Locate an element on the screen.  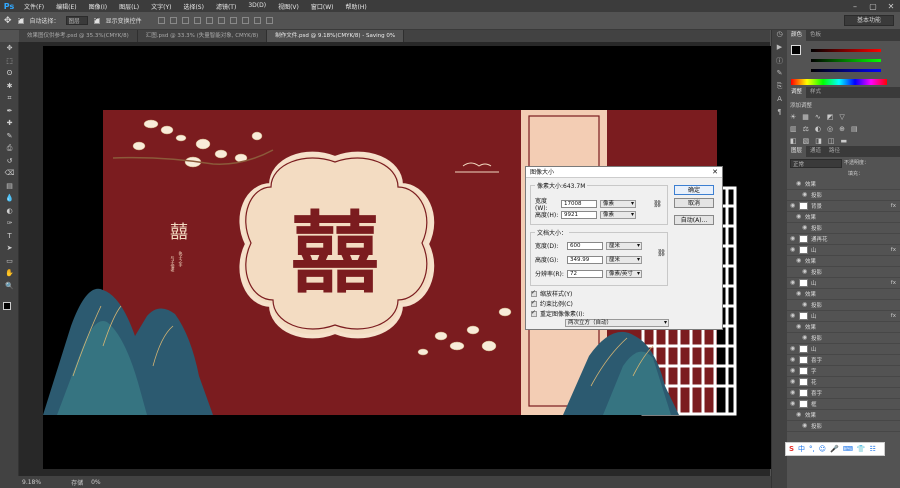
ime-keyboard-icon: ⌨ is located at coordinates (848, 449).